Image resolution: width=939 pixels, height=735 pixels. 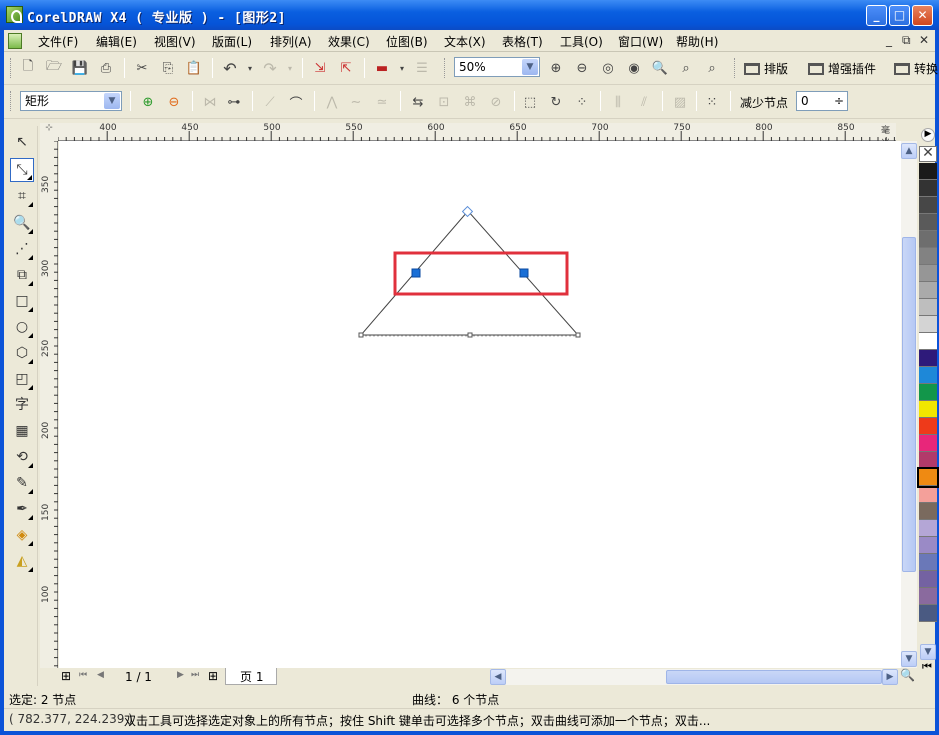 I want to click on selection-mode-dropdown: 矩形 ▼, so click(x=71, y=101).